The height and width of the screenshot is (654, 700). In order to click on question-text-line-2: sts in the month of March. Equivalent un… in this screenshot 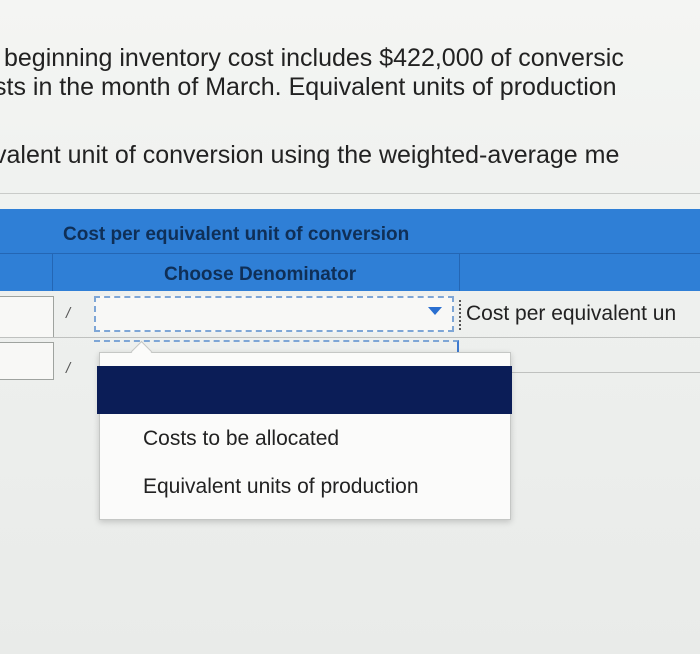, I will do `click(308, 87)`.